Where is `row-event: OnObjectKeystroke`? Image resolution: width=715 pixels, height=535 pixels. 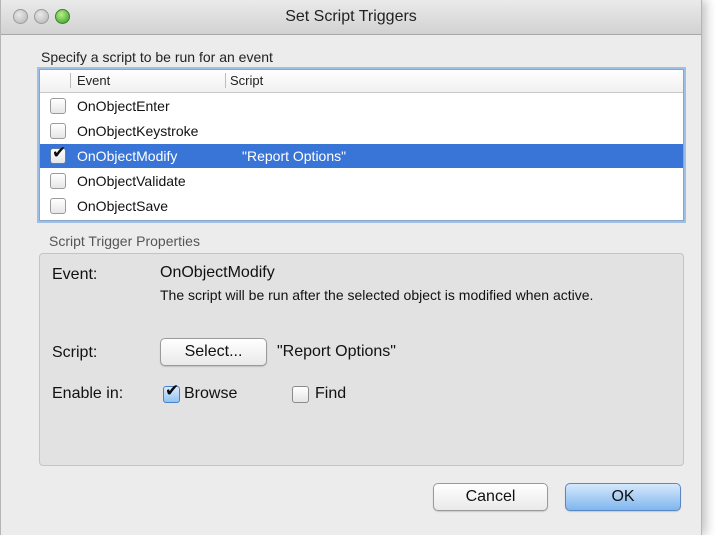
row-event: OnObjectKeystroke is located at coordinates (138, 131).